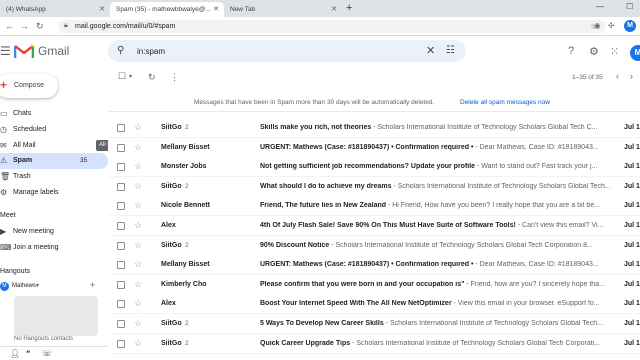  I want to click on gmail-logo-icon, so click(24, 51).